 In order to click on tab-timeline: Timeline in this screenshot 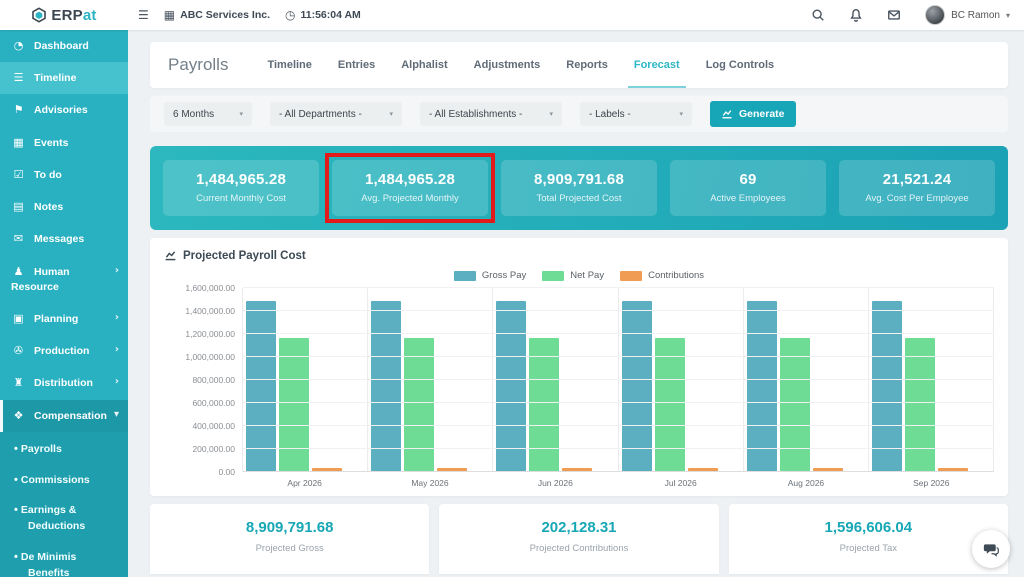, I will do `click(289, 65)`.